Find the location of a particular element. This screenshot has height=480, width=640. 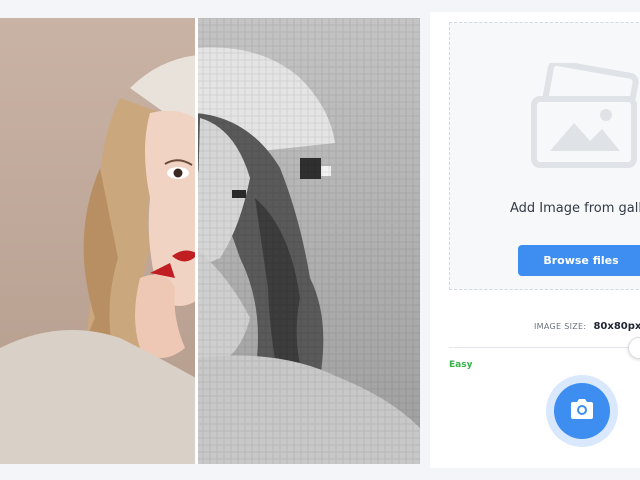

comparison-slider-handle is located at coordinates (196, 241).